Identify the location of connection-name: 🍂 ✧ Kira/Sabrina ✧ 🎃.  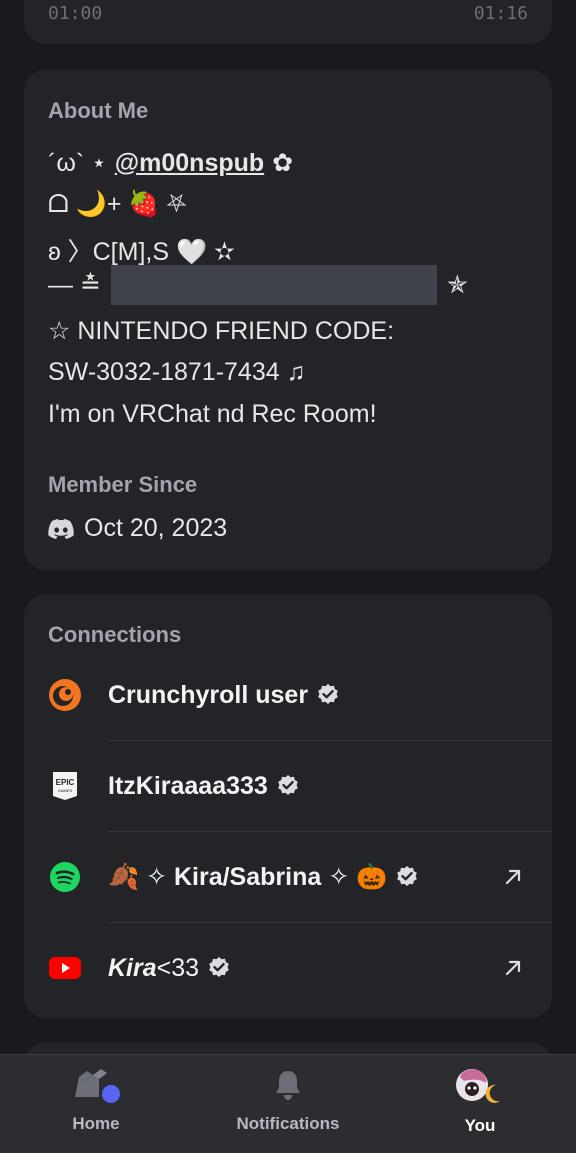
(263, 877).